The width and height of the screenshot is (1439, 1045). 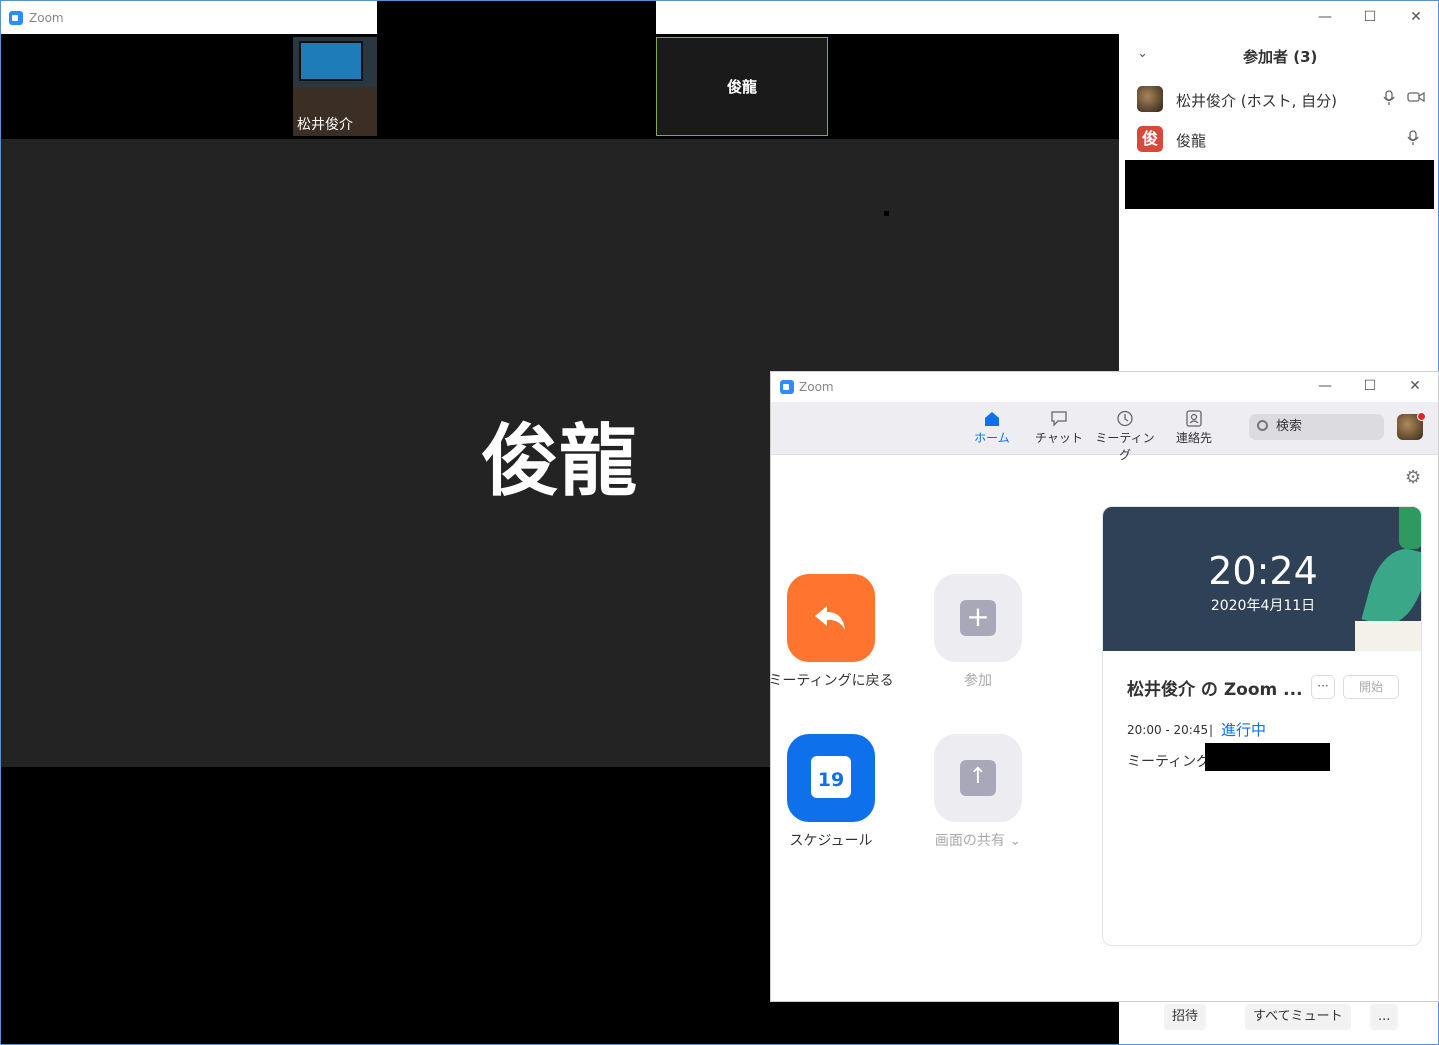 I want to click on panel-header: ⌄ 参加者 (3), so click(x=1278, y=56).